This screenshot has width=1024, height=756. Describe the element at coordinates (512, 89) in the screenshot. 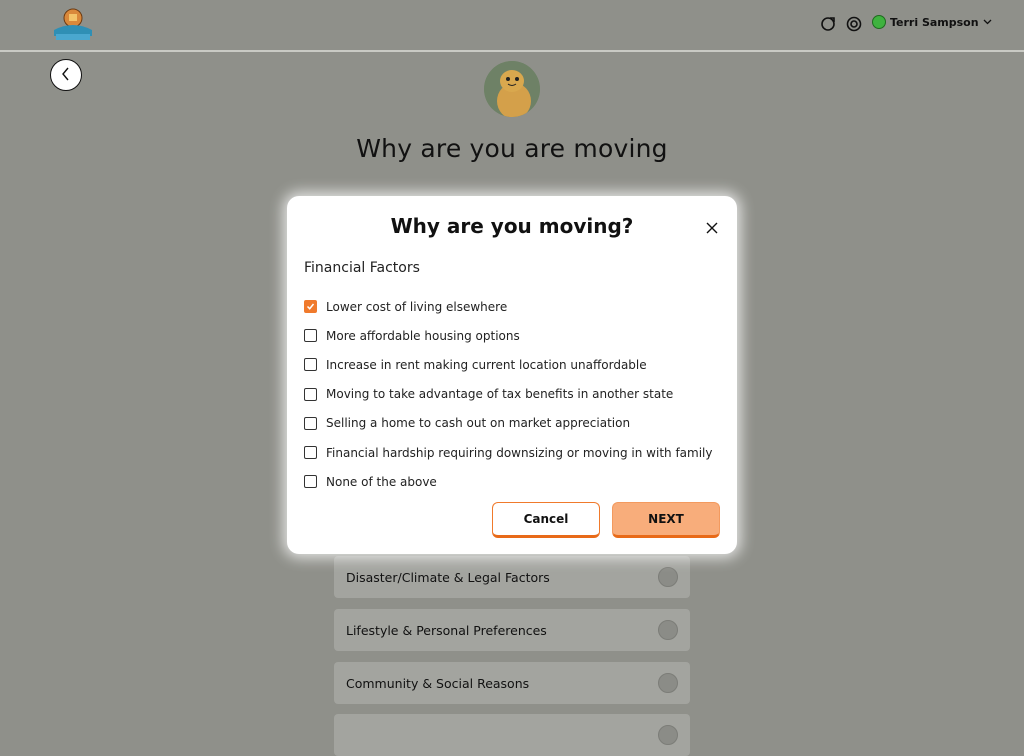

I see `mascot-avatar` at that location.